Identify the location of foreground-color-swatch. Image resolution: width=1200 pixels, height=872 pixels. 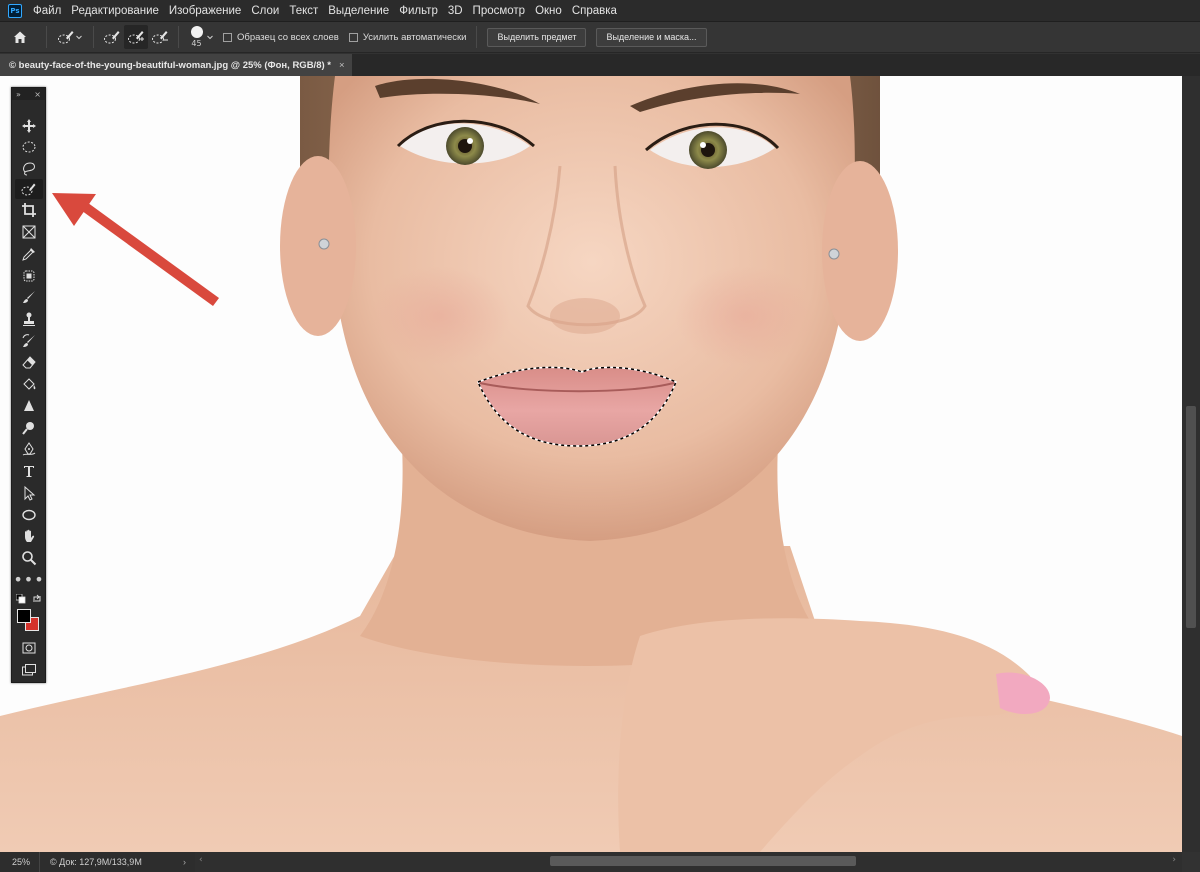
(24, 616).